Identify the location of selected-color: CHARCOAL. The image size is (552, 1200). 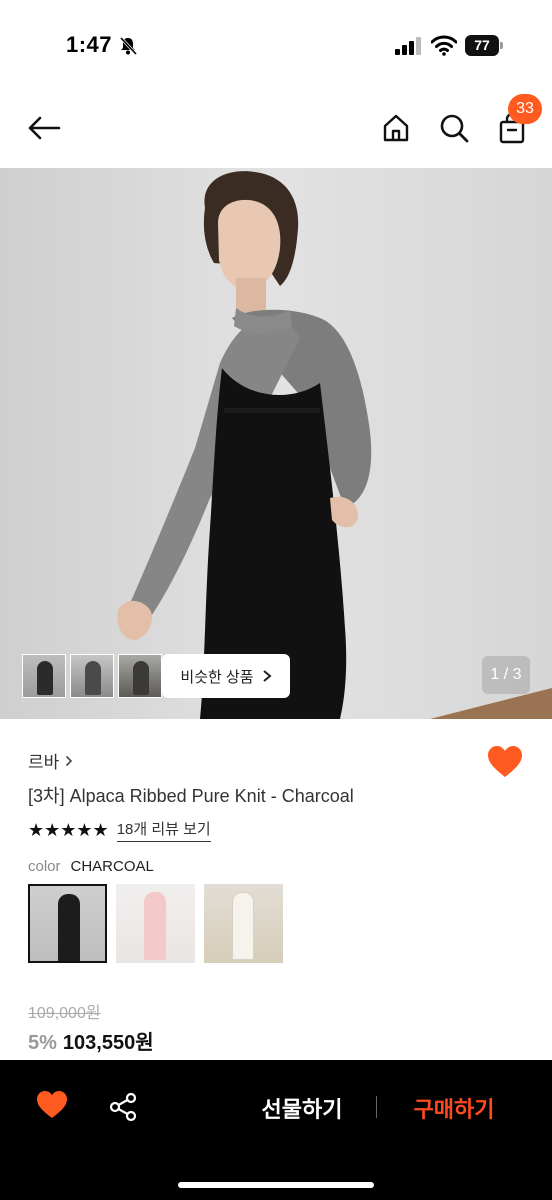
(112, 866).